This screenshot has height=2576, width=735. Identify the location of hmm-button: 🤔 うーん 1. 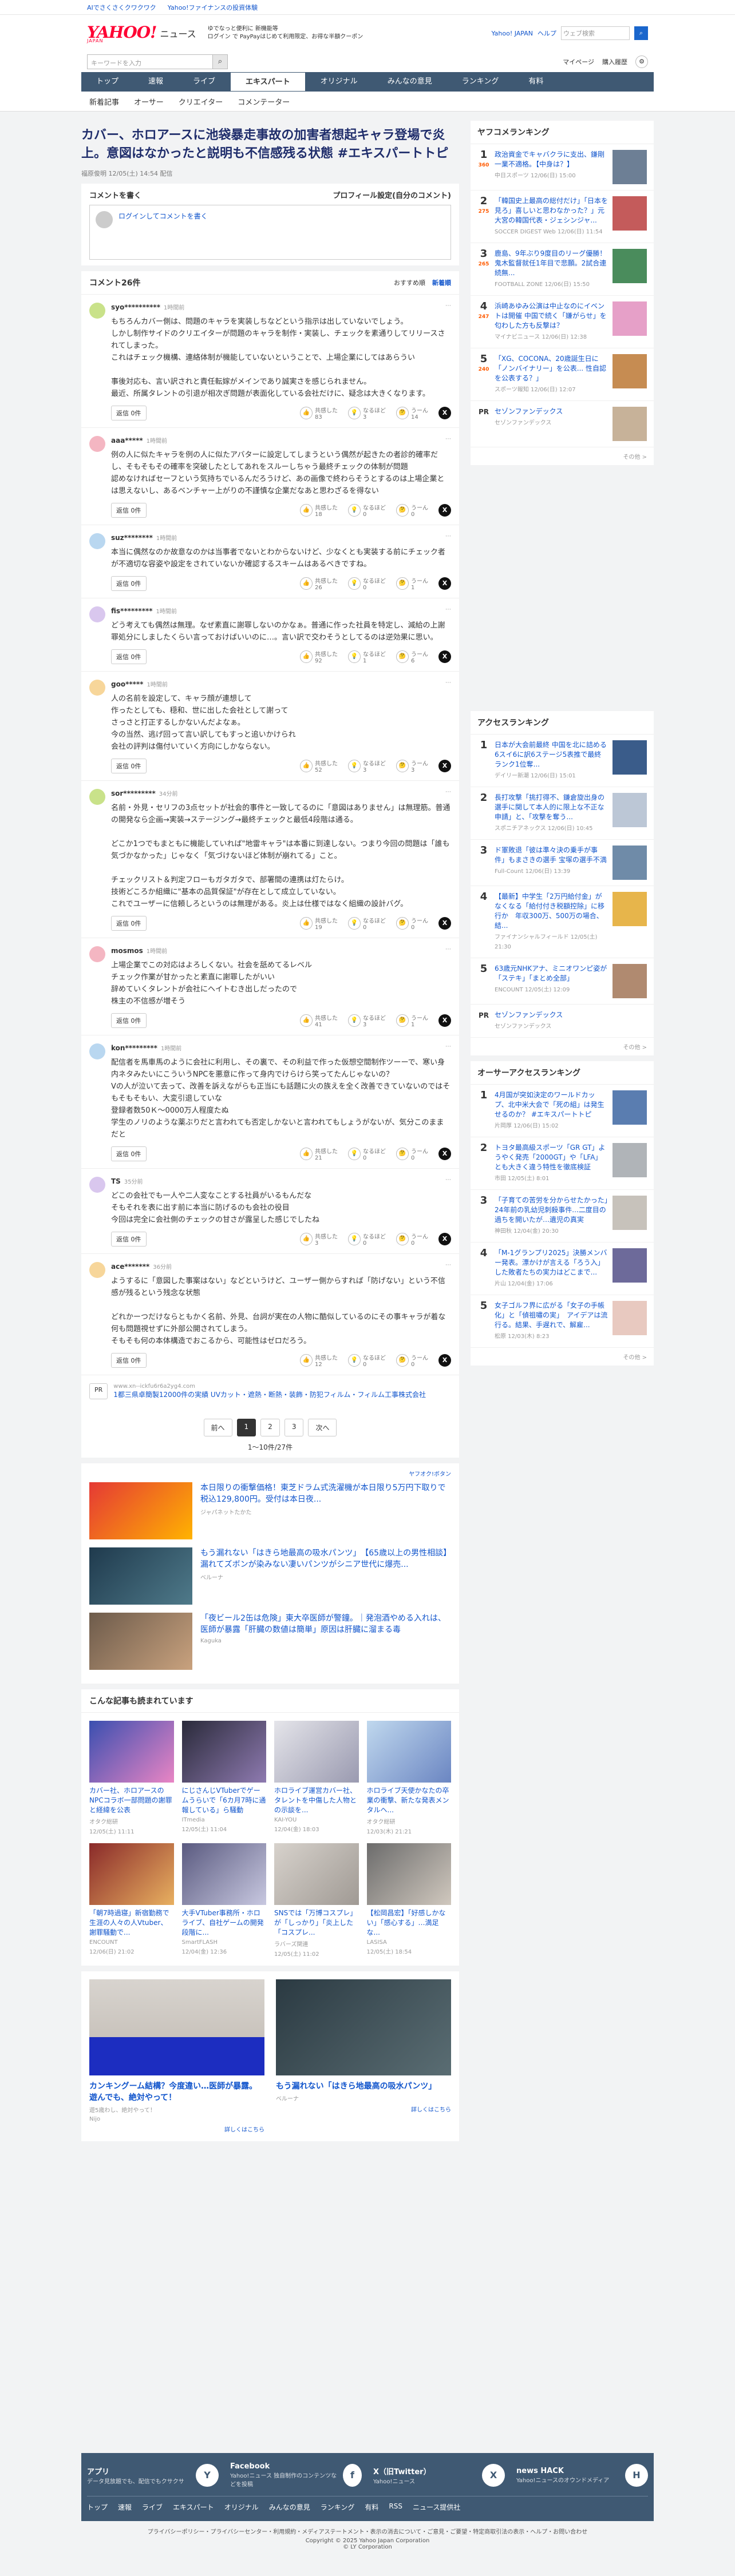
(412, 583).